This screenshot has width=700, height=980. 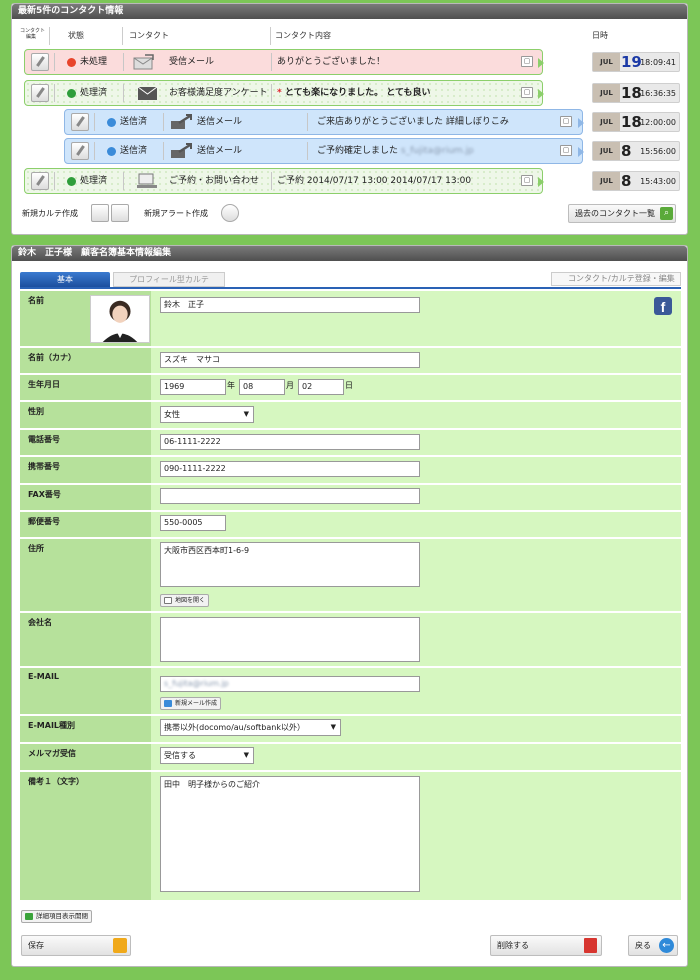 What do you see at coordinates (191, 703) in the screenshot?
I see `new-mail-button: 新規メール作成` at bounding box center [191, 703].